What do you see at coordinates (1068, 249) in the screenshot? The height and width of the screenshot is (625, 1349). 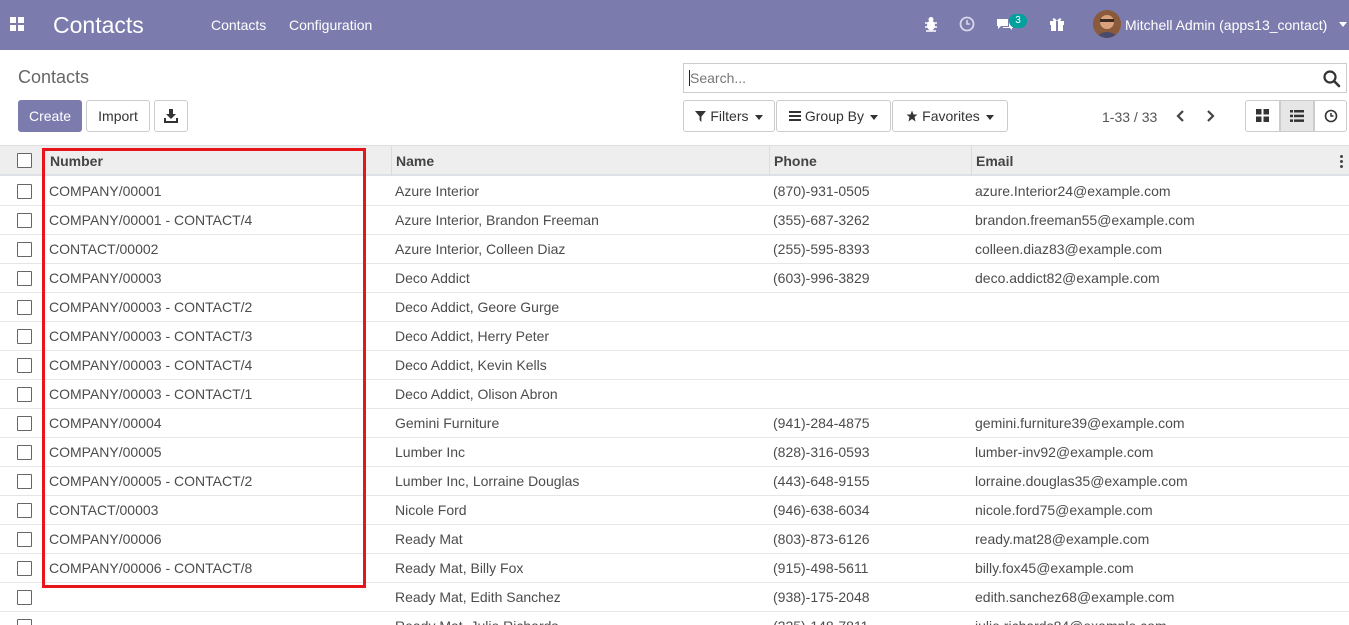 I see `cell-email: colleen.diaz83@example.com` at bounding box center [1068, 249].